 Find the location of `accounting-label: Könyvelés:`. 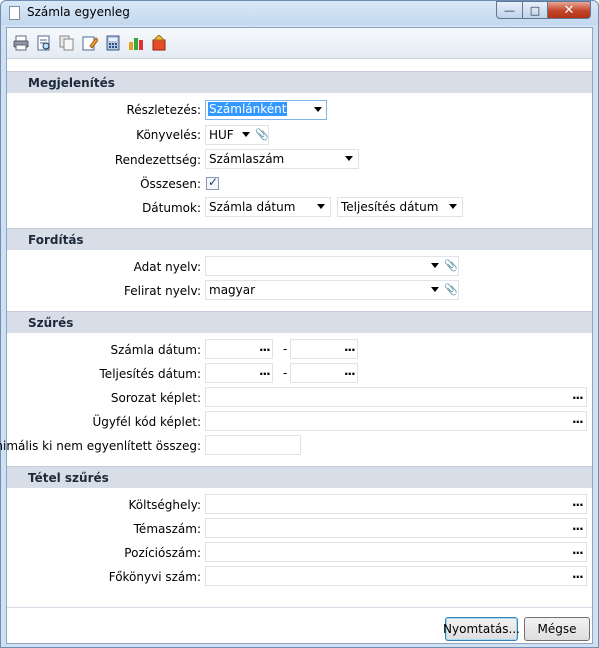

accounting-label: Könyvelés: is located at coordinates (168, 135).